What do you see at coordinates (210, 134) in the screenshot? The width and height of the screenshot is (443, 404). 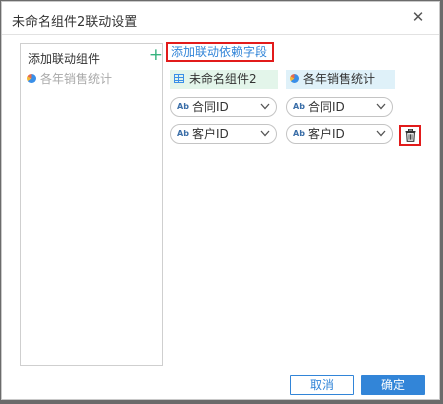 I see `source-field-value: 客户ID` at bounding box center [210, 134].